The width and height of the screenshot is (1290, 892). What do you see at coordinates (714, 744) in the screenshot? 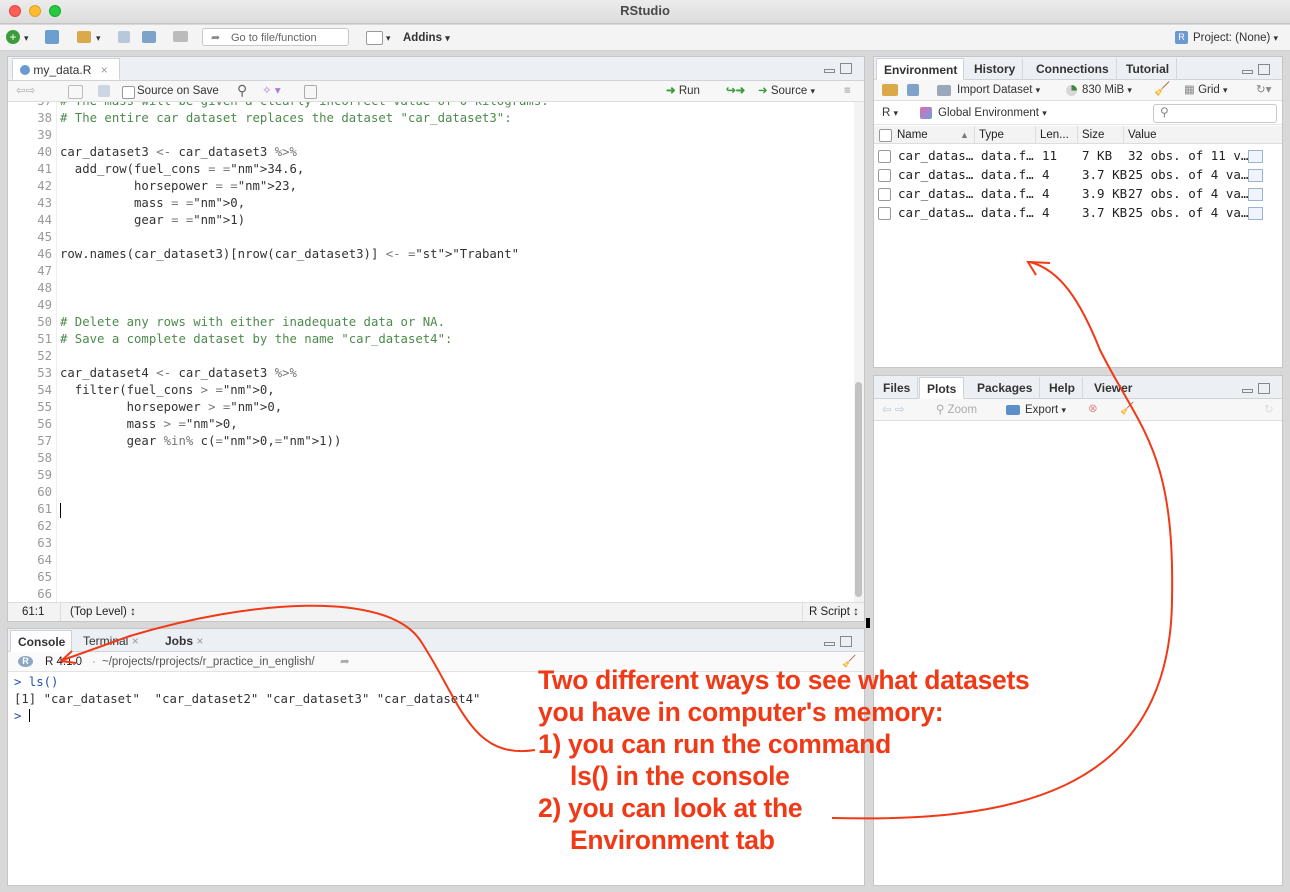
I see `annotation-line: 1) you can run the command` at bounding box center [714, 744].